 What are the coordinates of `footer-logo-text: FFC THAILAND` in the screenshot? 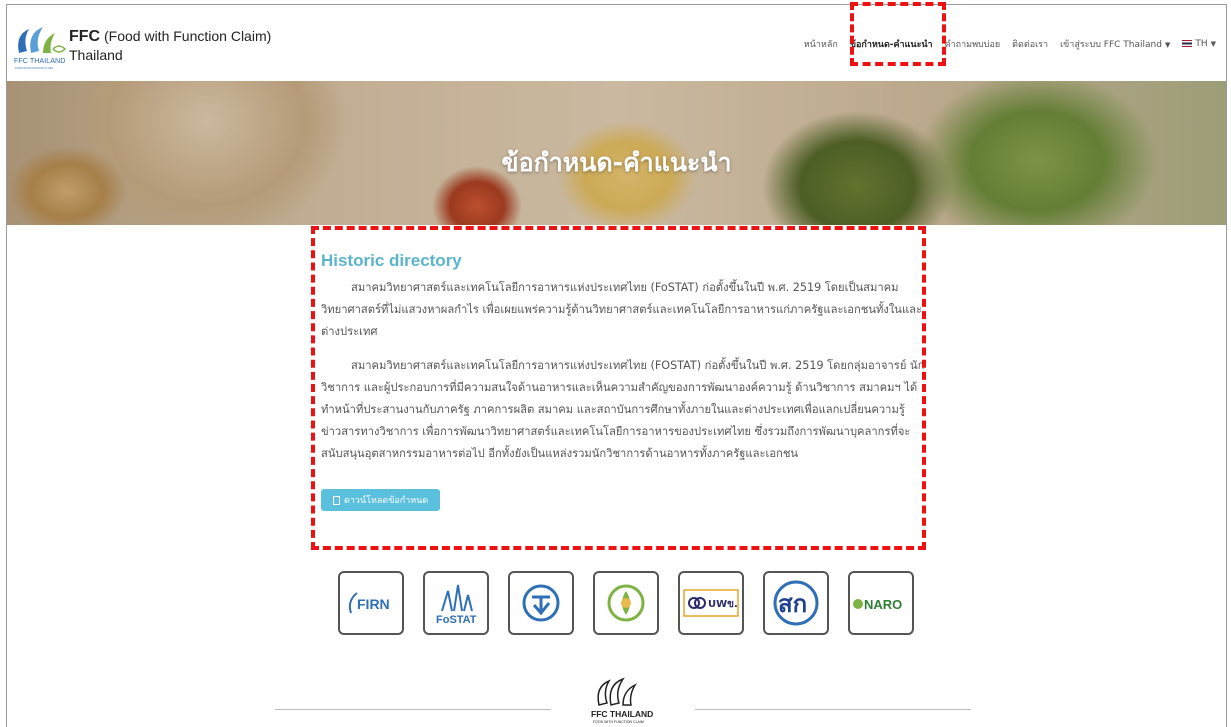 It's located at (622, 714).